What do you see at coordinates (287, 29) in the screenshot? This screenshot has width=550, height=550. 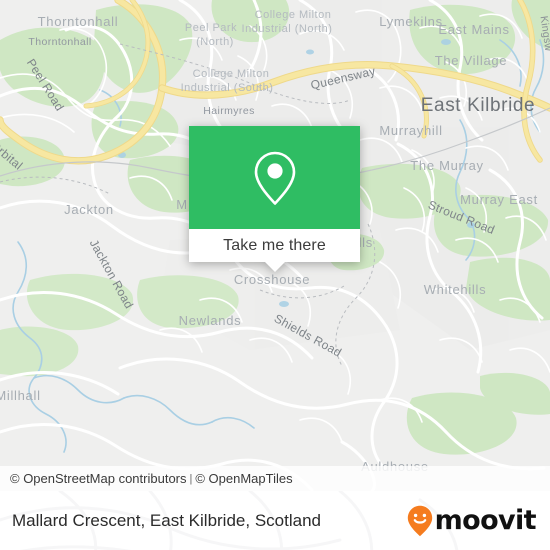 I see `map-label-place: Industrial (North)` at bounding box center [287, 29].